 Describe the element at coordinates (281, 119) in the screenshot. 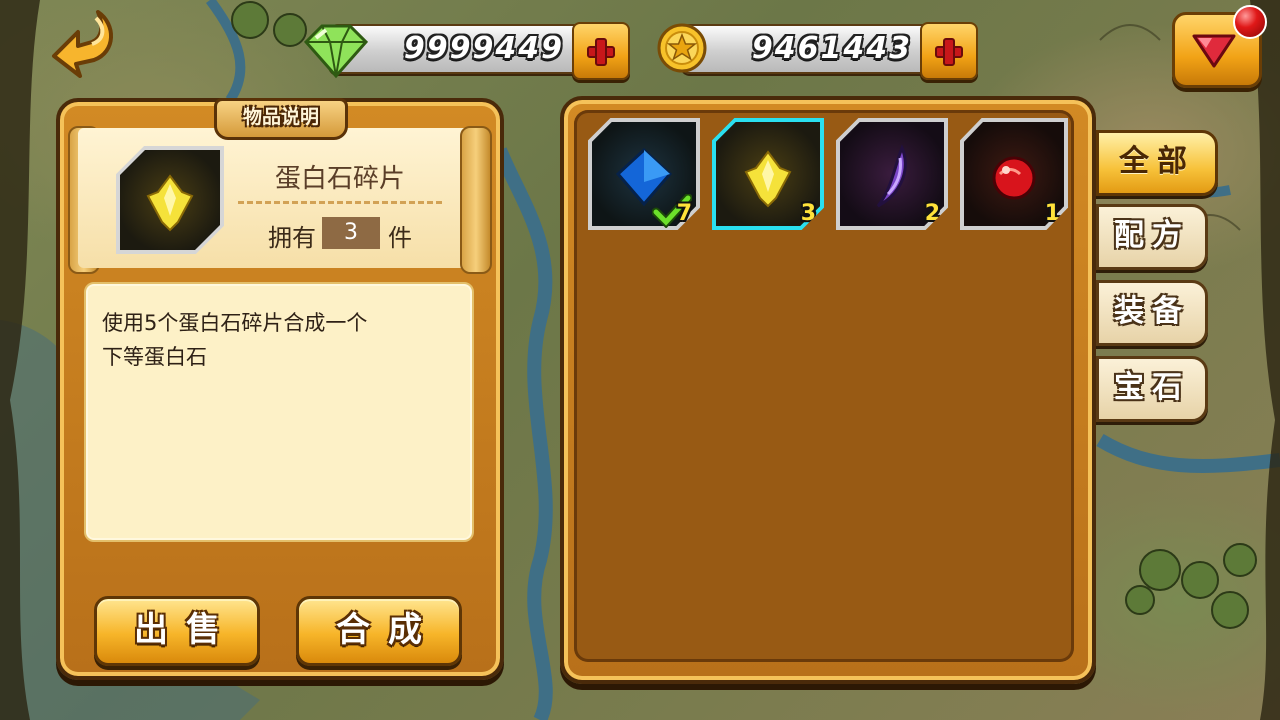

I see `panel-title: 物品说明` at that location.